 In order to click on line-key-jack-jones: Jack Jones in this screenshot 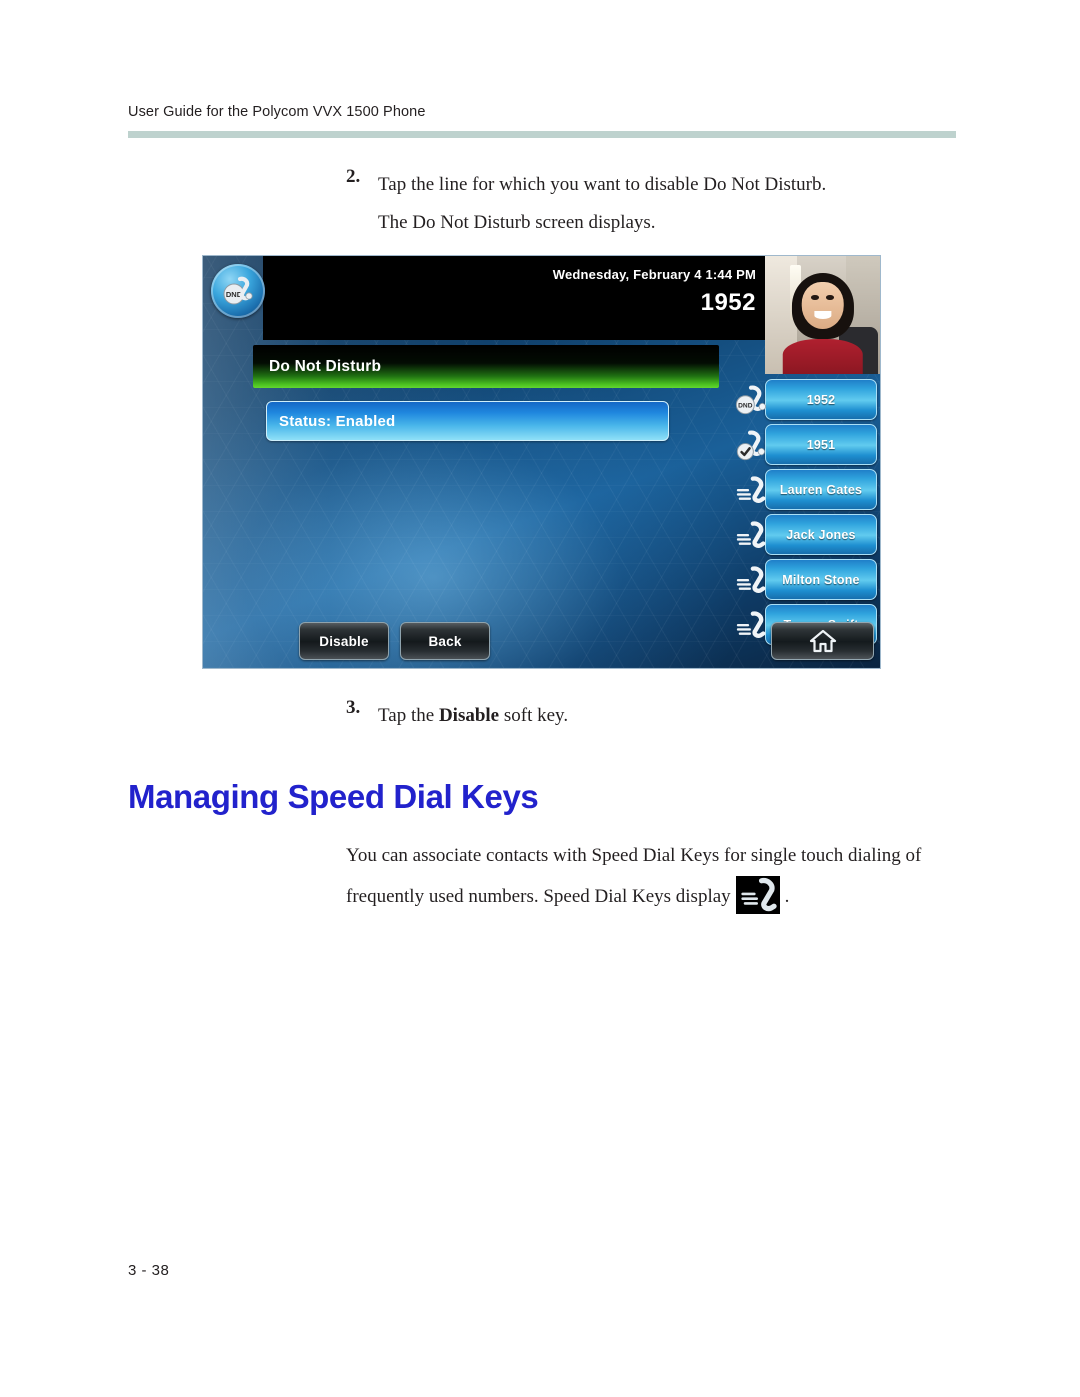, I will do `click(806, 534)`.